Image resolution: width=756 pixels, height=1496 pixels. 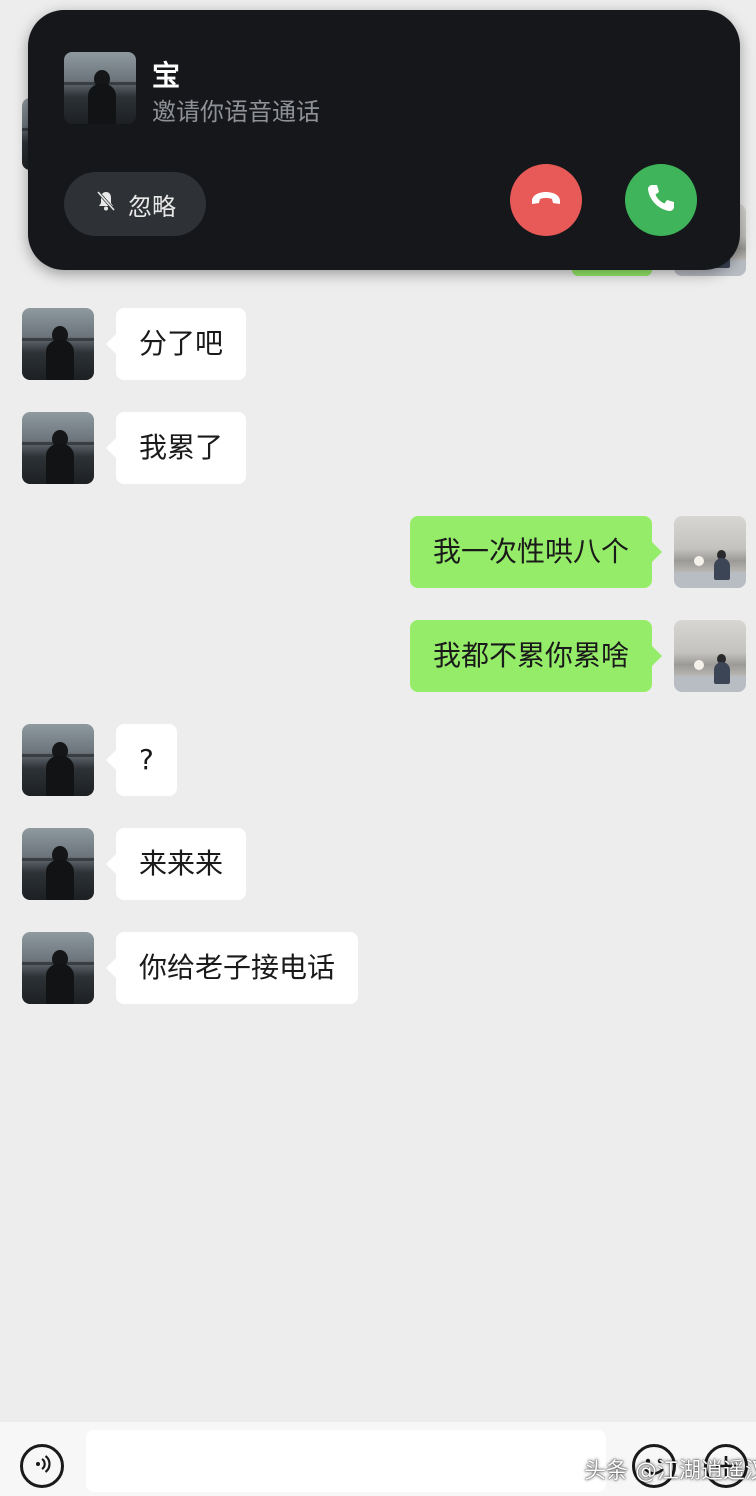 I want to click on caller-name: 宝, so click(x=166, y=75).